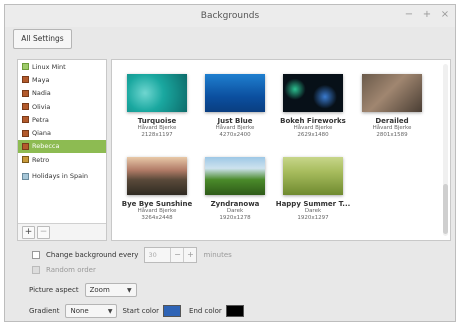 The width and height of the screenshot is (459, 325). Describe the element at coordinates (36, 255) in the screenshot. I see `change-background-checkbox` at that location.